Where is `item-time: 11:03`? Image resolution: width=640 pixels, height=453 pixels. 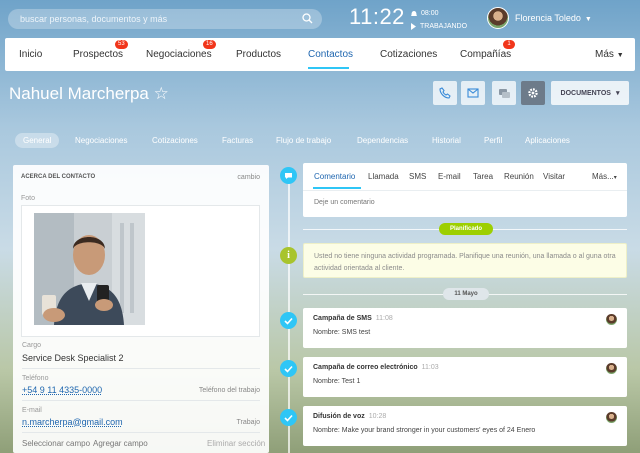
item-time: 11:03 is located at coordinates (430, 367).